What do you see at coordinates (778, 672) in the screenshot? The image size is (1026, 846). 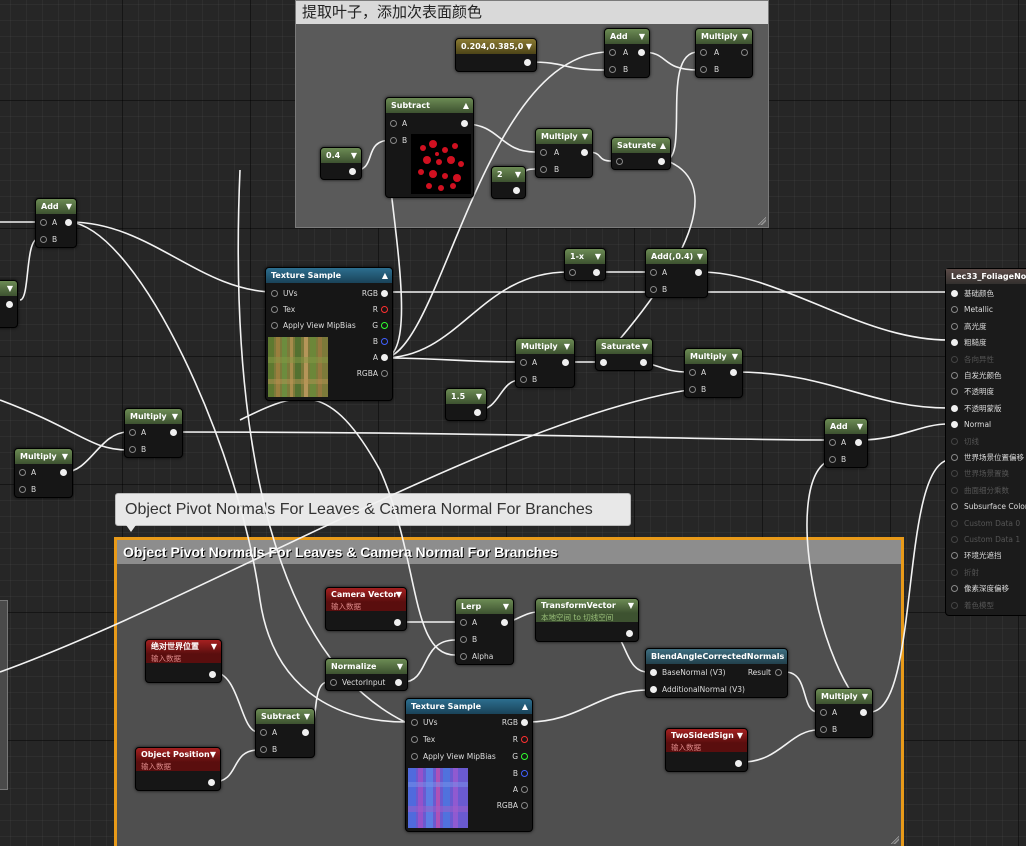 I see `output-pin-result` at bounding box center [778, 672].